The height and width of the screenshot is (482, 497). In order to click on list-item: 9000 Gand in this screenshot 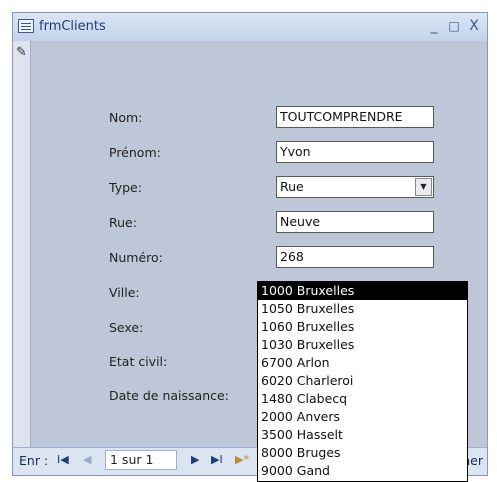, I will do `click(362, 471)`.